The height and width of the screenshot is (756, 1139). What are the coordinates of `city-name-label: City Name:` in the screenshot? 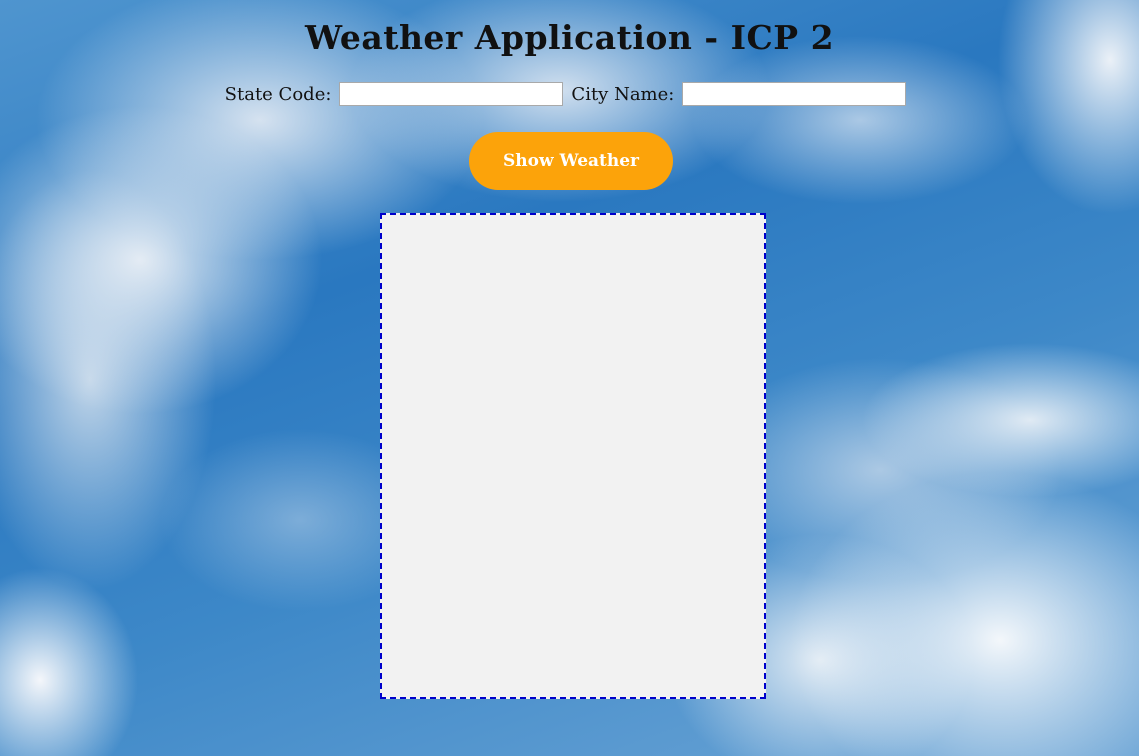 It's located at (623, 94).